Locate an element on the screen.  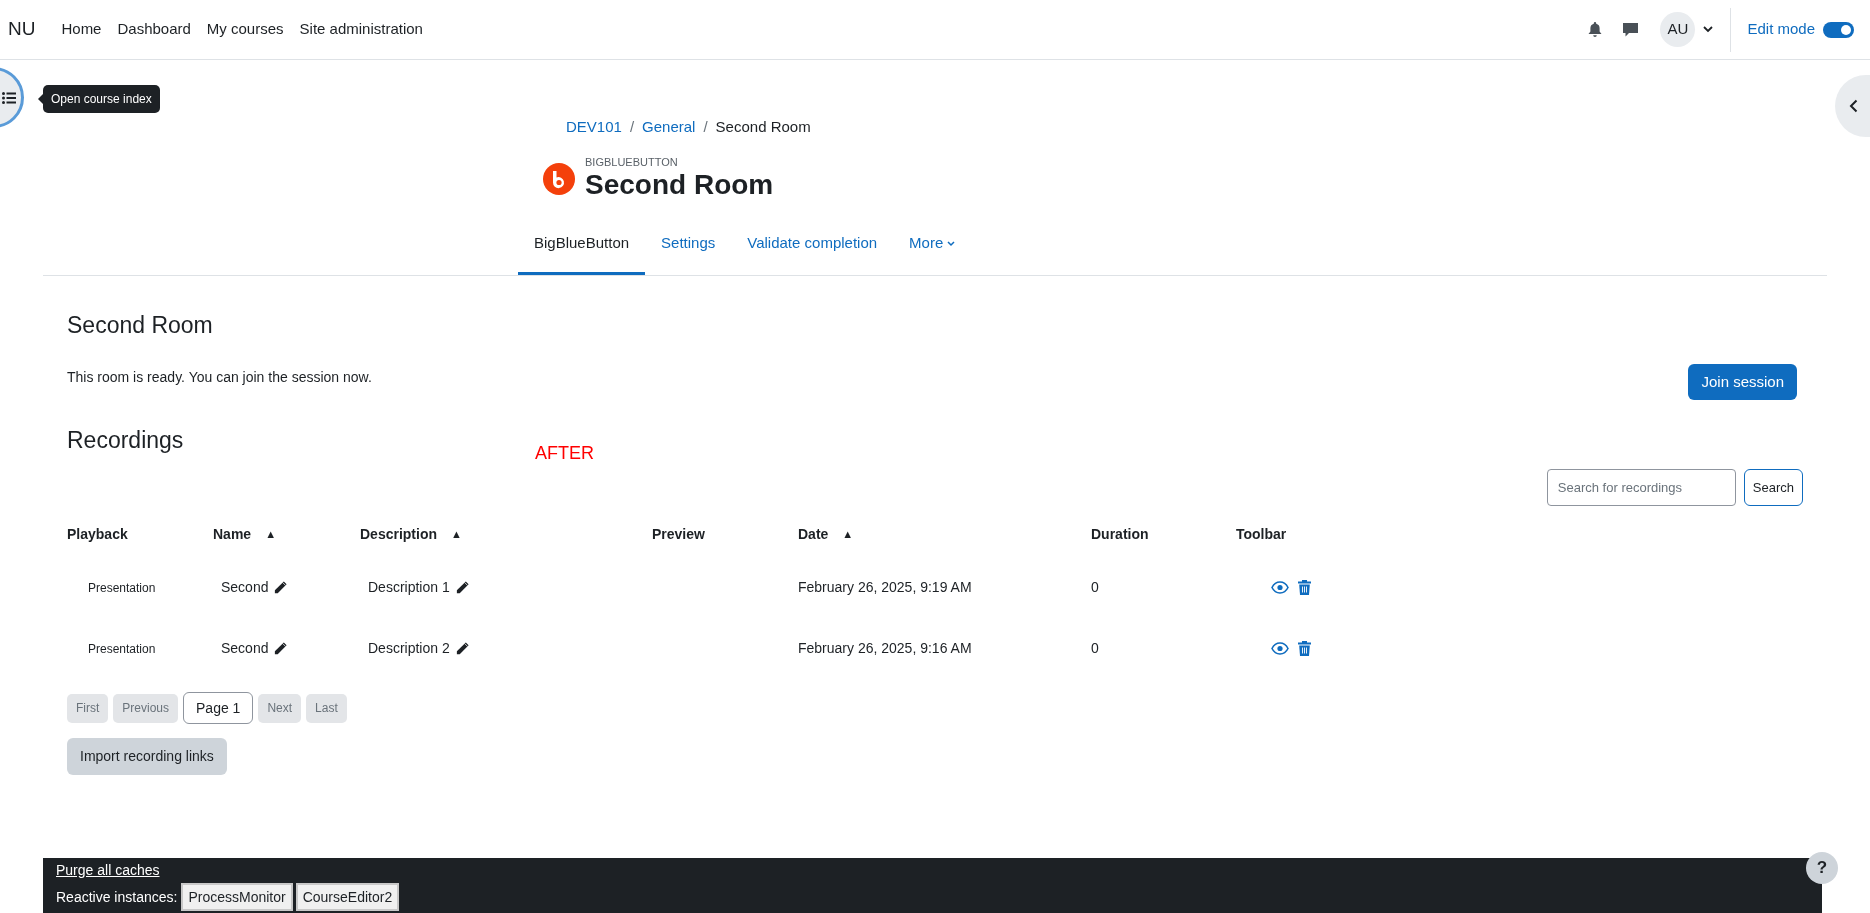
nav-link: Dashboard is located at coordinates (154, 29).